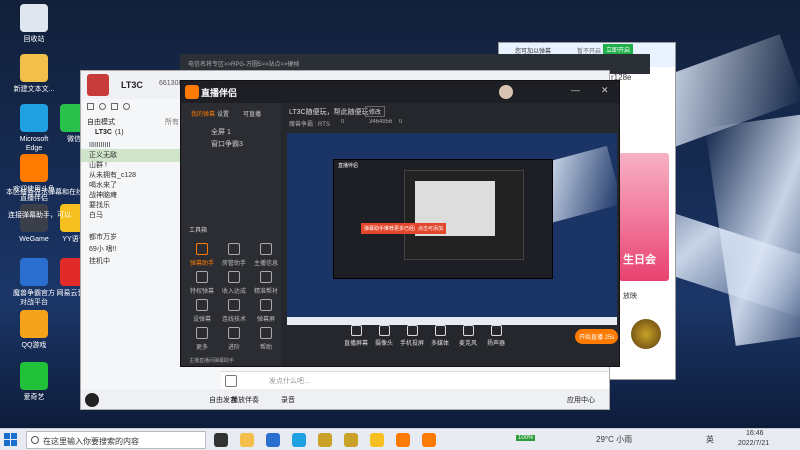 The image size is (800, 450). What do you see at coordinates (710, 439) in the screenshot?
I see `input-language: 英` at bounding box center [710, 439].